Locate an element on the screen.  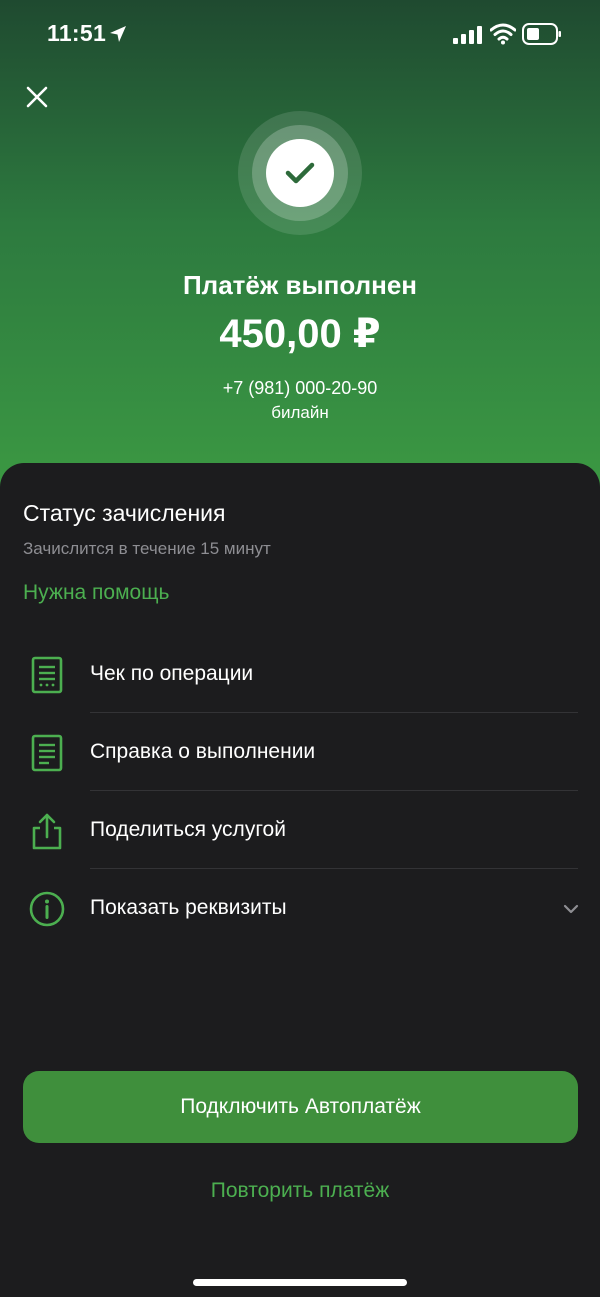
location-arrow-icon is located at coordinates (118, 34).